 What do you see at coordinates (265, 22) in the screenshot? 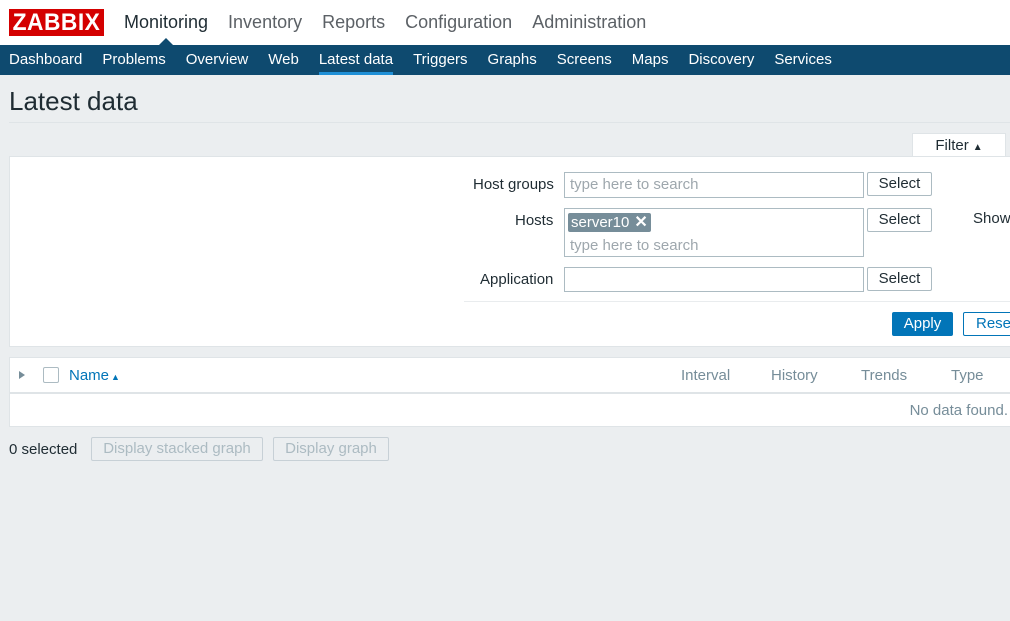
I see `menu-inventory: Inventory` at bounding box center [265, 22].